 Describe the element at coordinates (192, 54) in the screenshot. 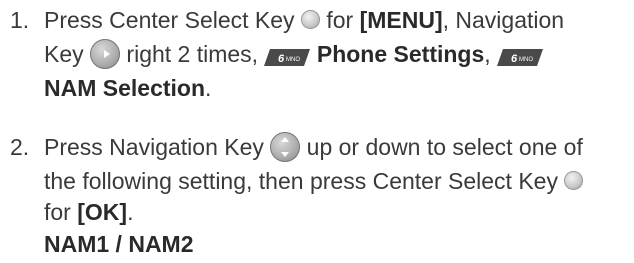

I see `step-1-text-d: right 2 times,` at that location.